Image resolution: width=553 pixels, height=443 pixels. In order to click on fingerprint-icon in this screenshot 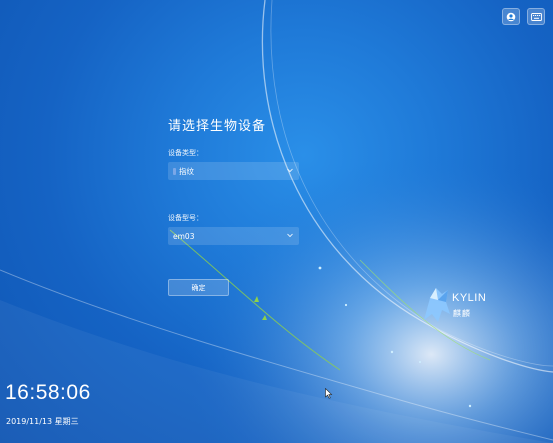, I will do `click(174, 171)`.